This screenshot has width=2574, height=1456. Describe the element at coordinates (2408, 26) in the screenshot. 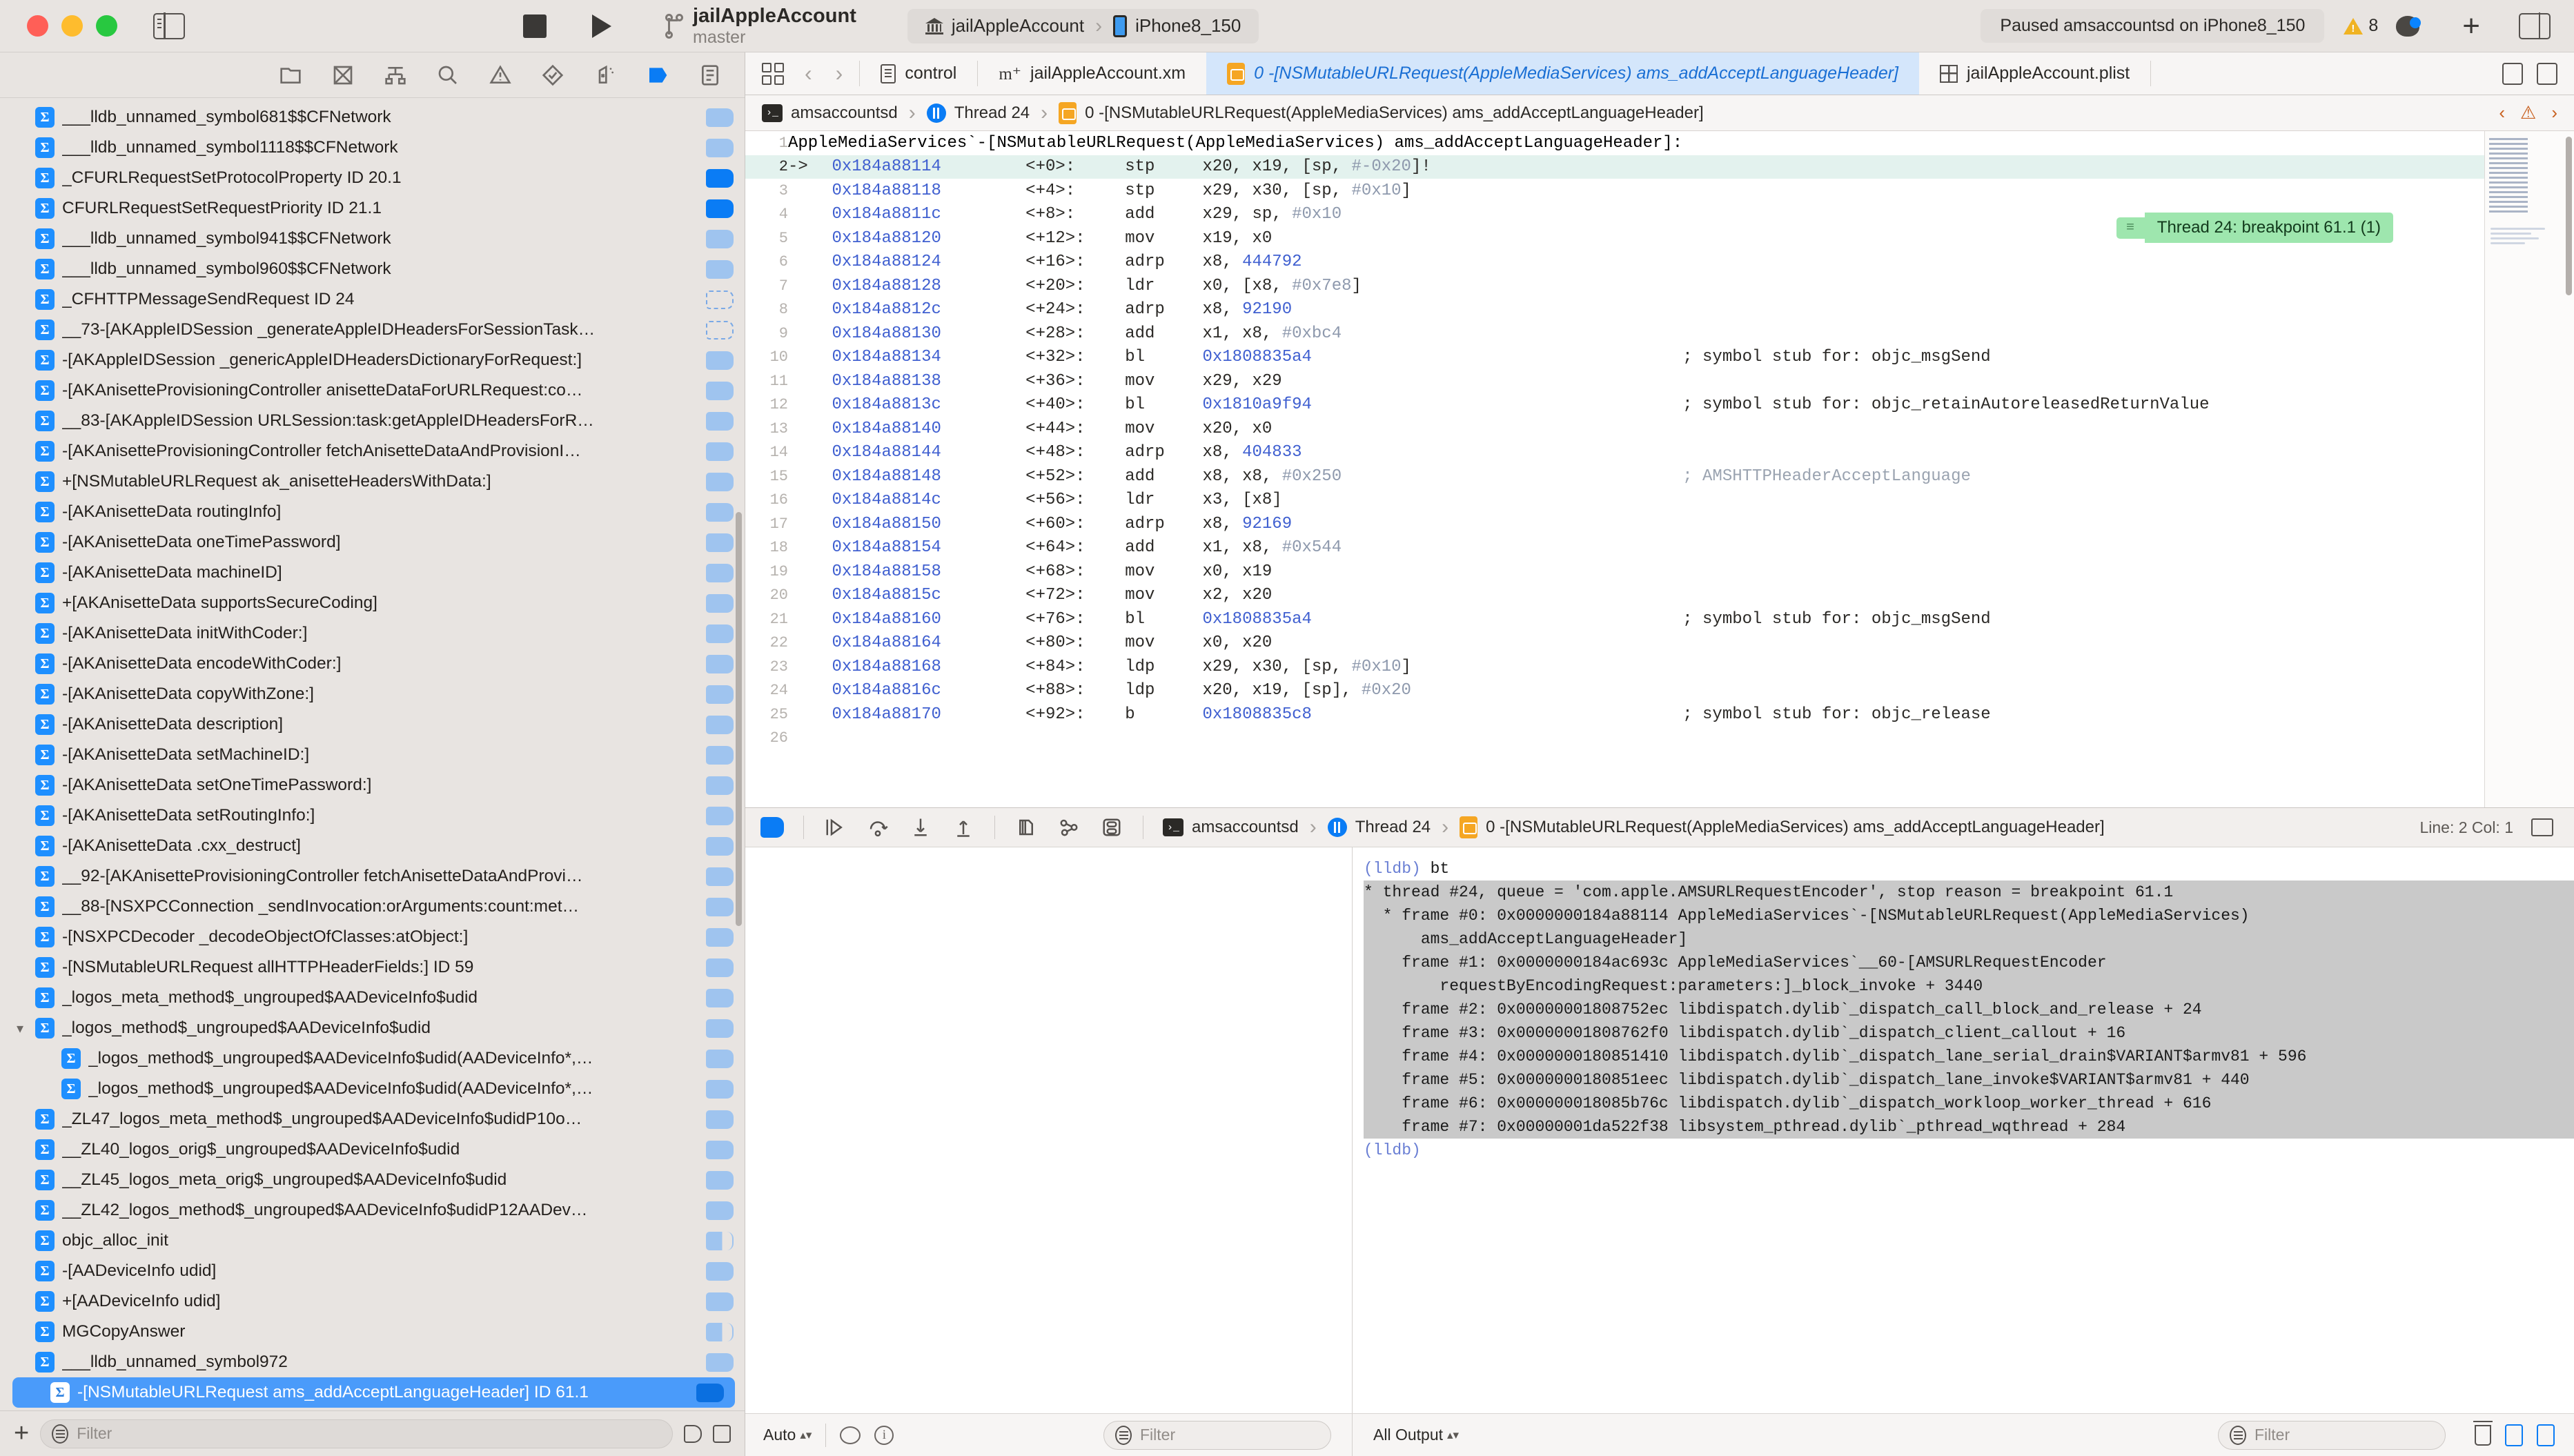

I see `device-status-icon` at that location.